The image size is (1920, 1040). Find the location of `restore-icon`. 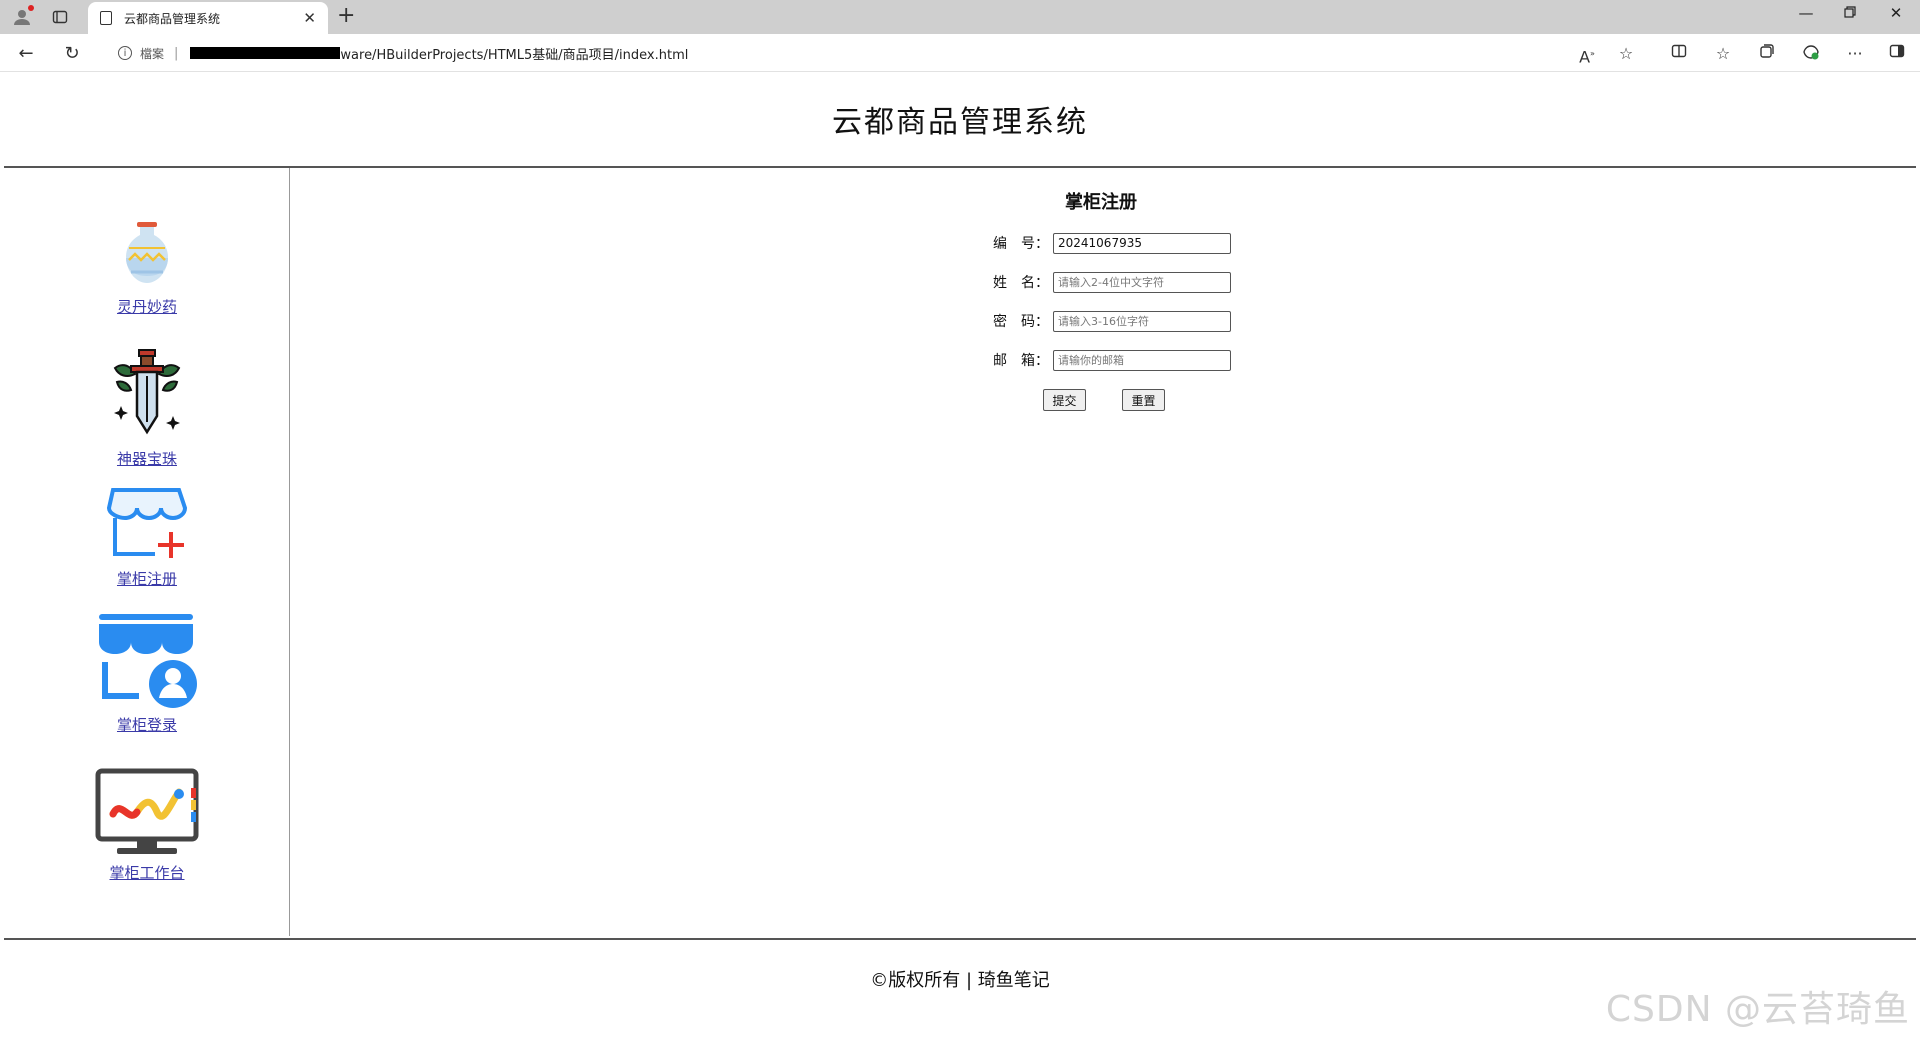

restore-icon is located at coordinates (1850, 13).